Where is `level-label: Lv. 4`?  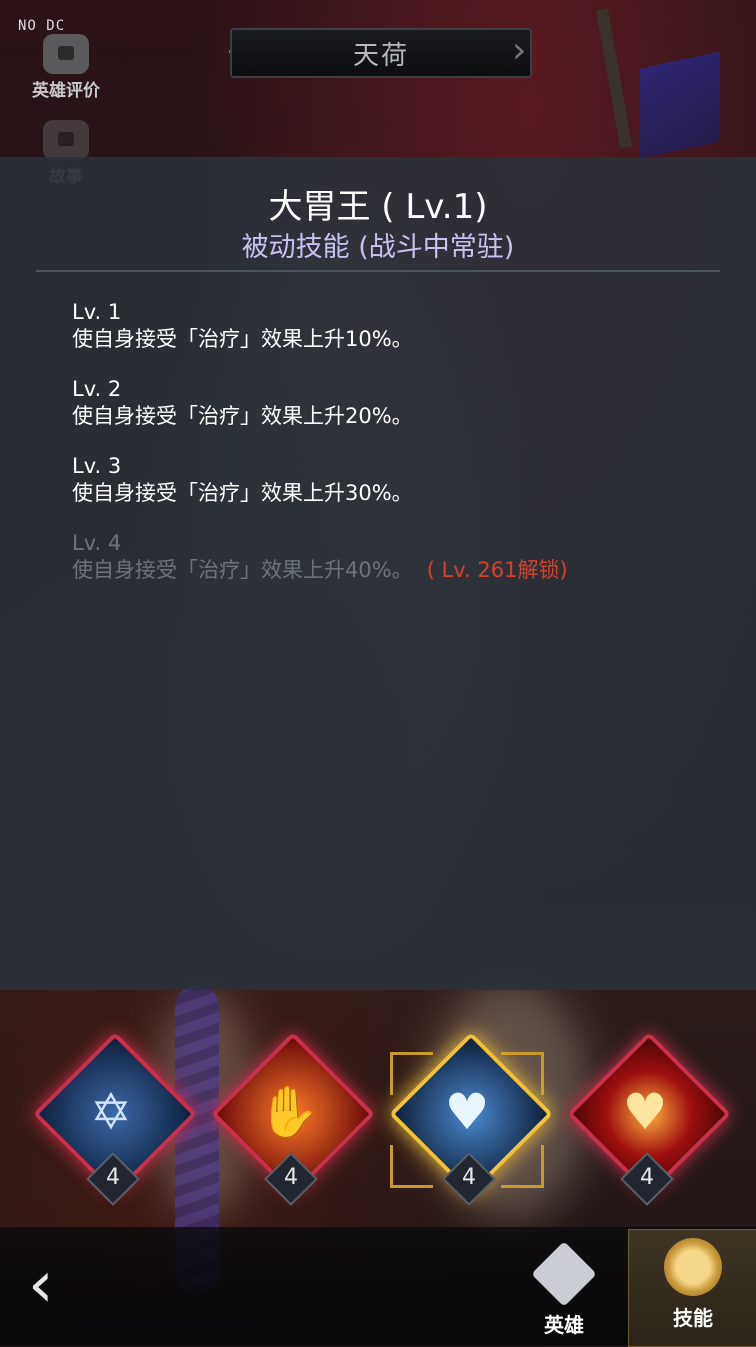 level-label: Lv. 4 is located at coordinates (97, 543).